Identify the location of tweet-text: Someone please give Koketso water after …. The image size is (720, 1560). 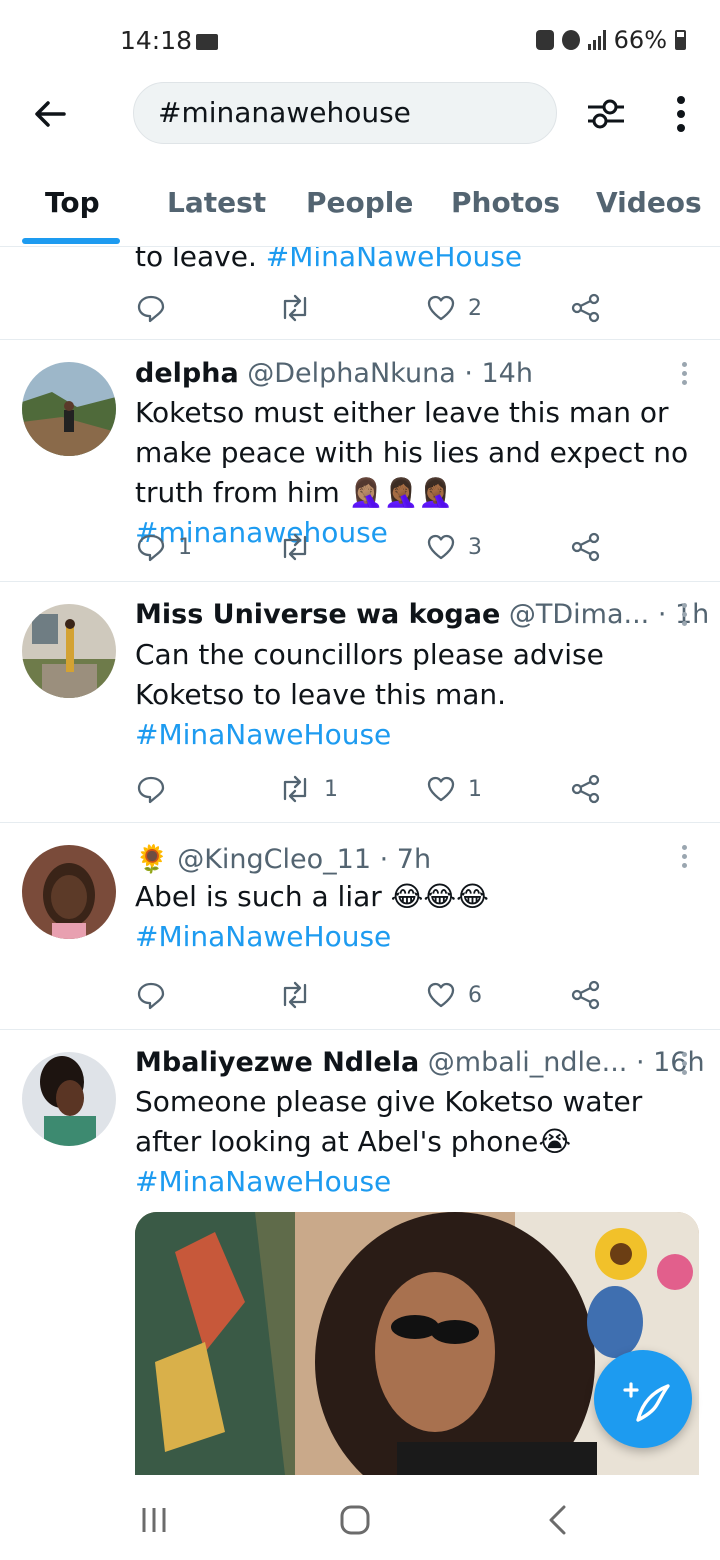
(389, 1141).